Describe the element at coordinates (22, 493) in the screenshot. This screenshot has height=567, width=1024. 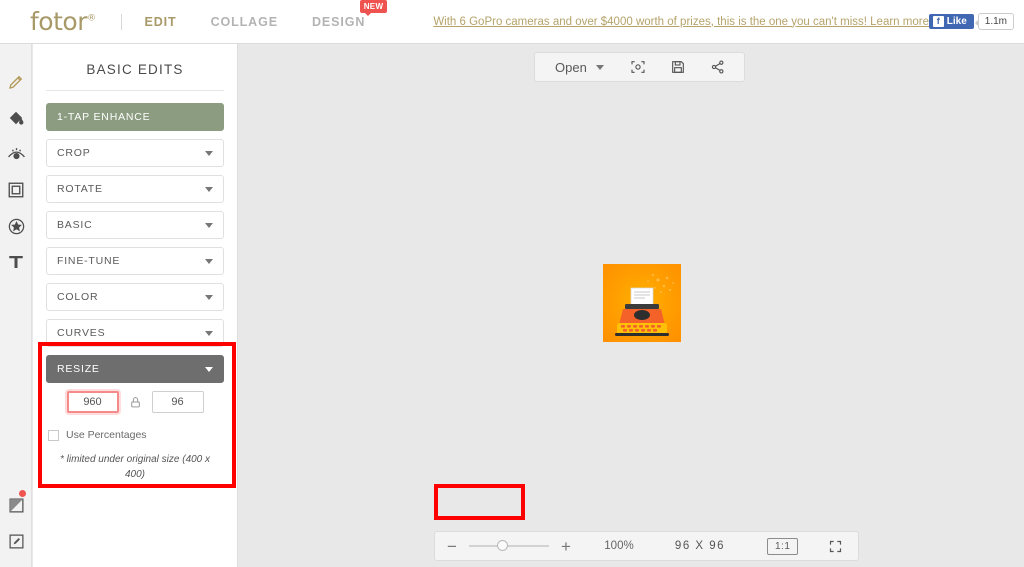
I see `notification-dot` at that location.